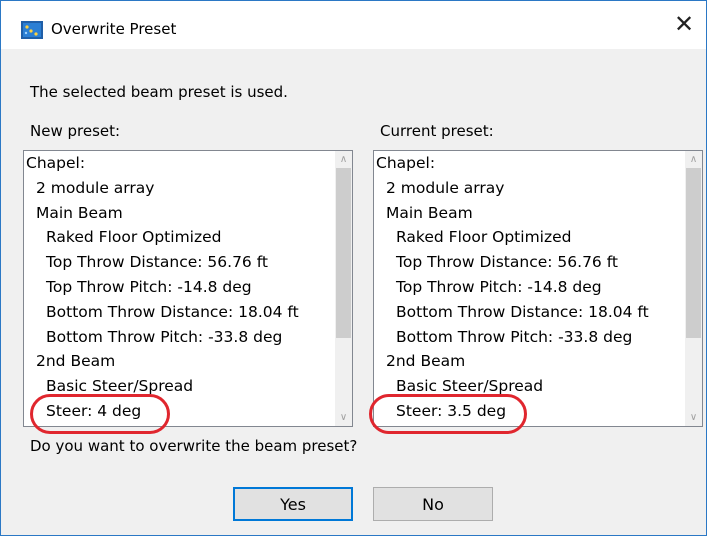 The width and height of the screenshot is (707, 536). I want to click on close-icon: ✕, so click(684, 24).